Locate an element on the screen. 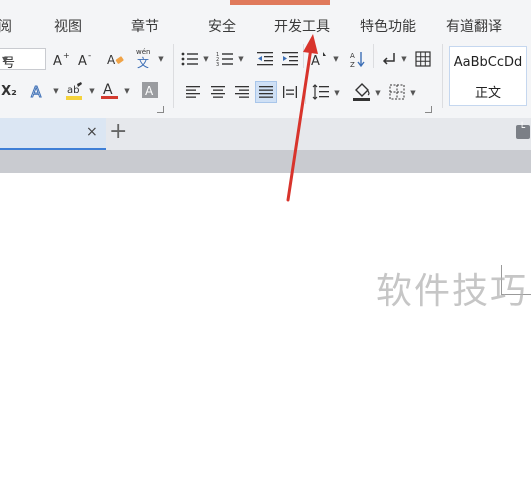 This screenshot has width=531, height=499. text-outline-icon: A is located at coordinates (37, 92).